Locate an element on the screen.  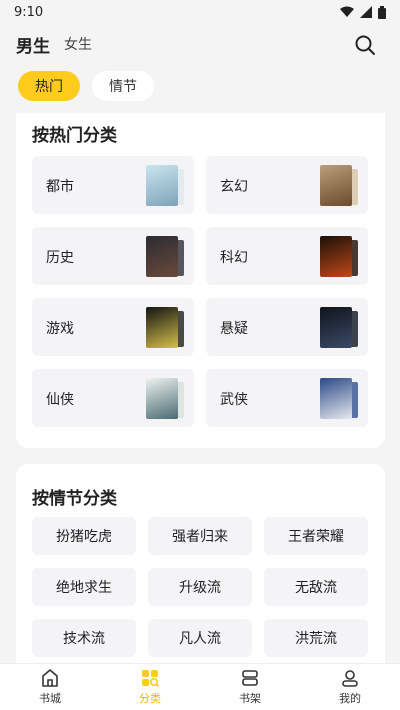
category-tile-kehuan: 科幻 is located at coordinates (287, 256).